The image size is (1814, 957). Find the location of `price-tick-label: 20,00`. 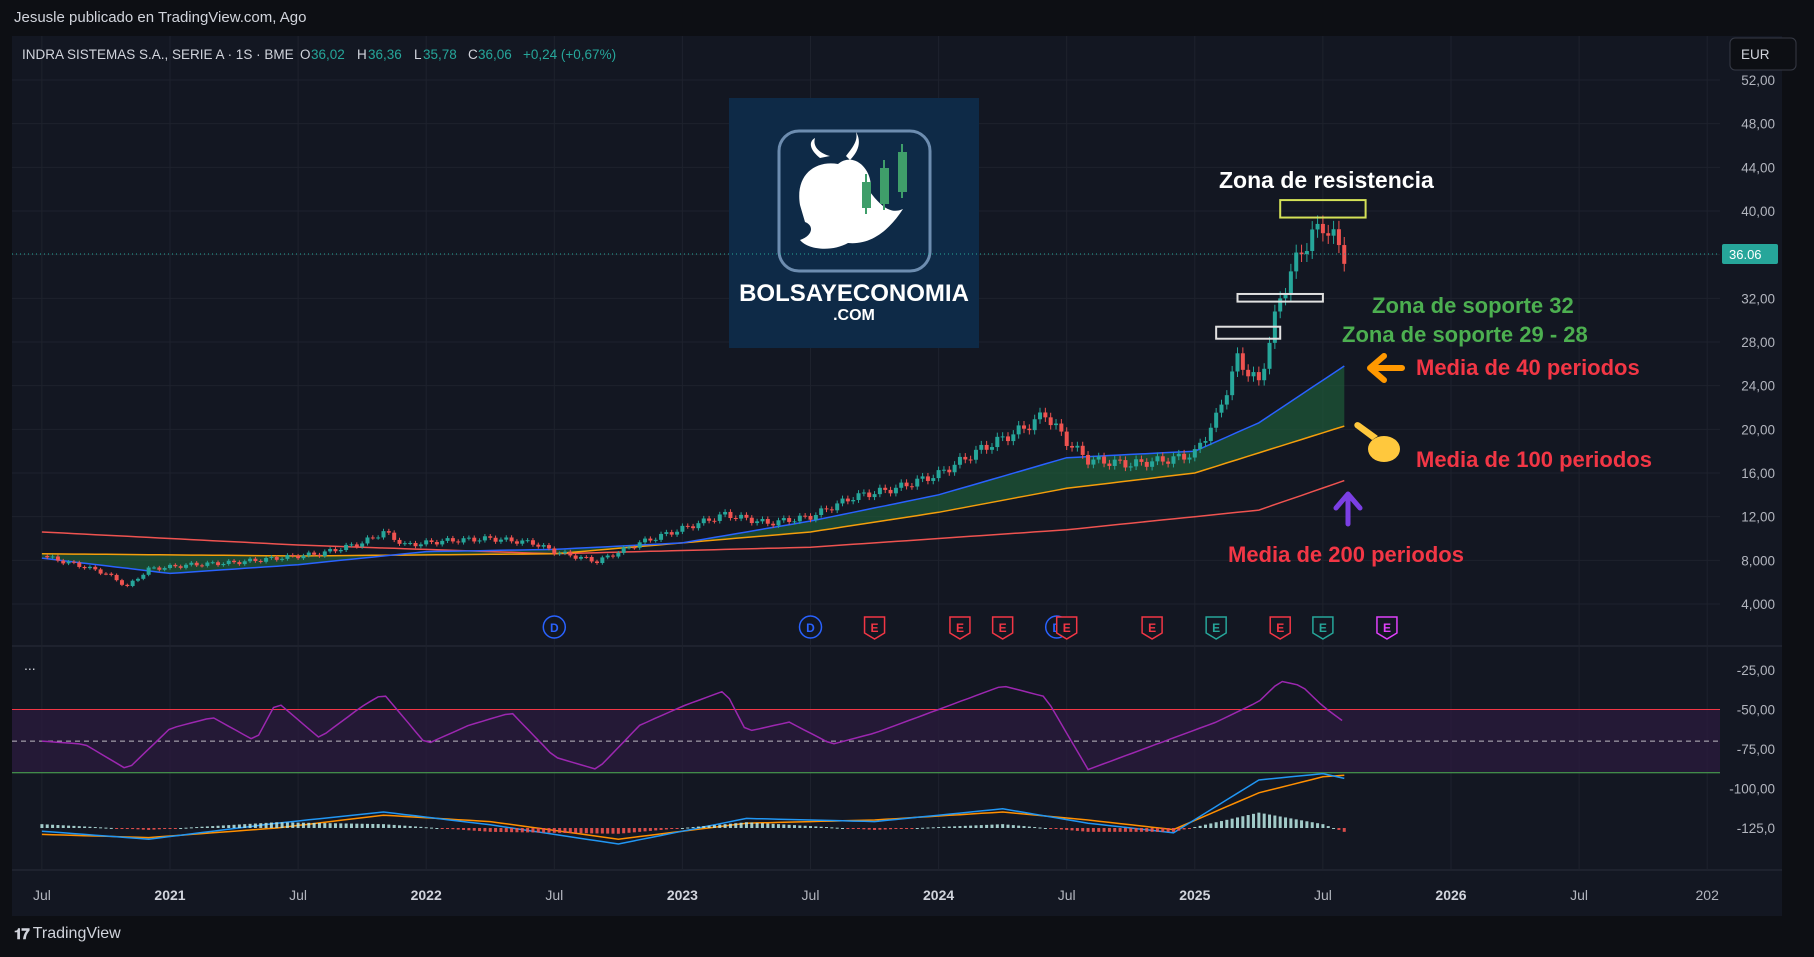

price-tick-label: 20,00 is located at coordinates (1758, 429).